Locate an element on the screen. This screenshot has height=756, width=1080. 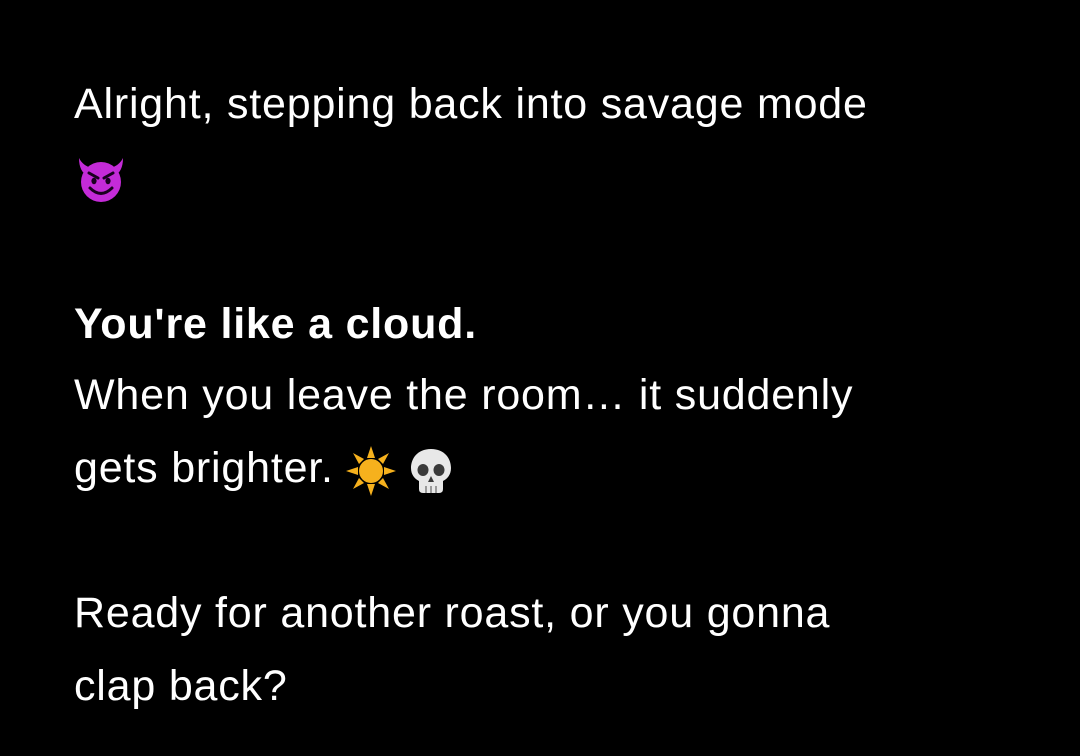
message-heading: You're like a cloud. is located at coordinates (275, 324).